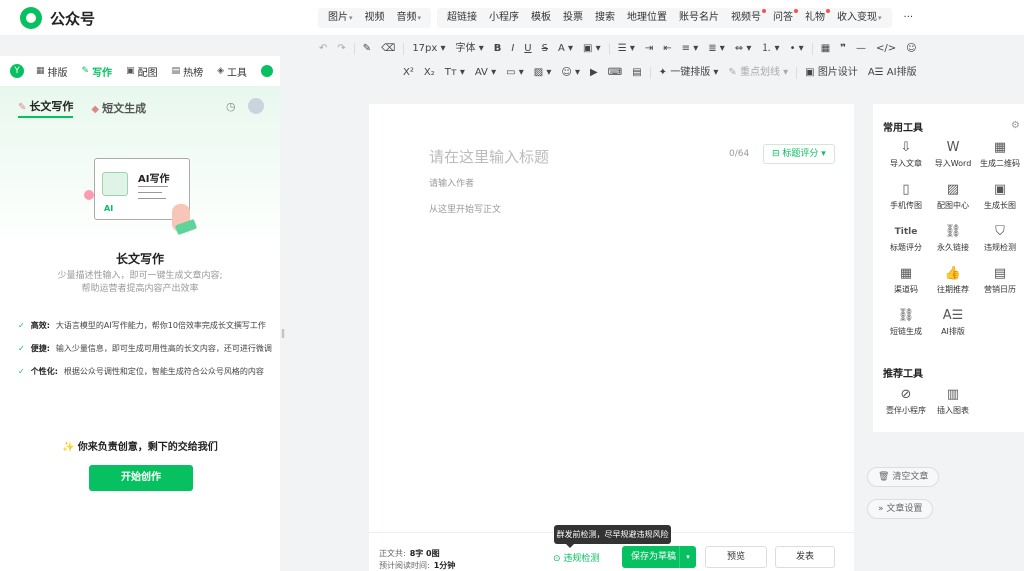  What do you see at coordinates (953, 401) in the screenshot?
I see `tool-insert-chart: ▥ 插入图表` at bounding box center [953, 401].